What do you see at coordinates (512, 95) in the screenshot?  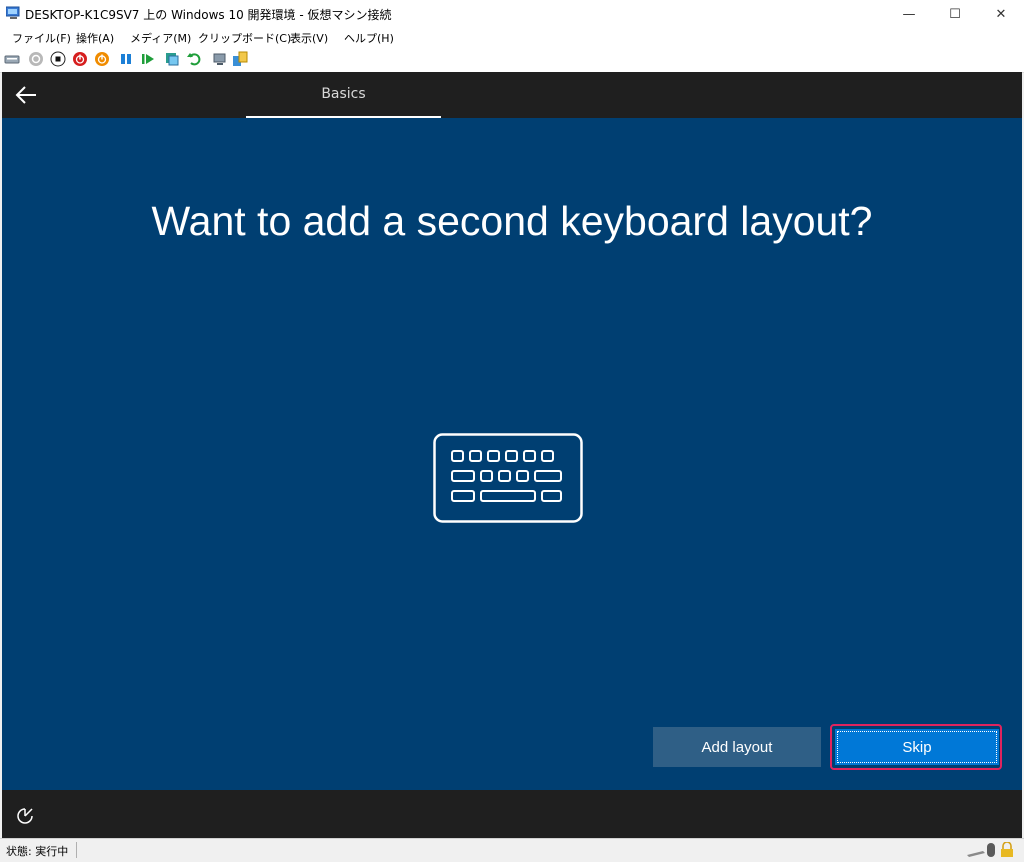 I see `oobe-header: Basics` at bounding box center [512, 95].